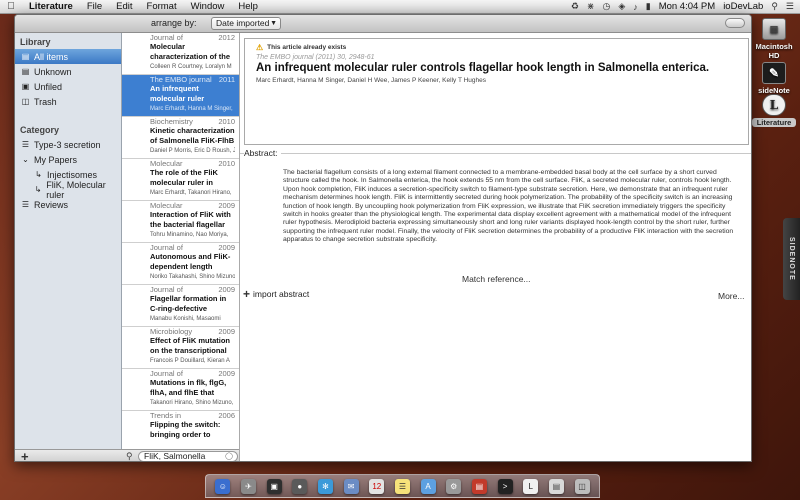 The image size is (800, 500). I want to click on menu-edit: Edit, so click(124, 6).